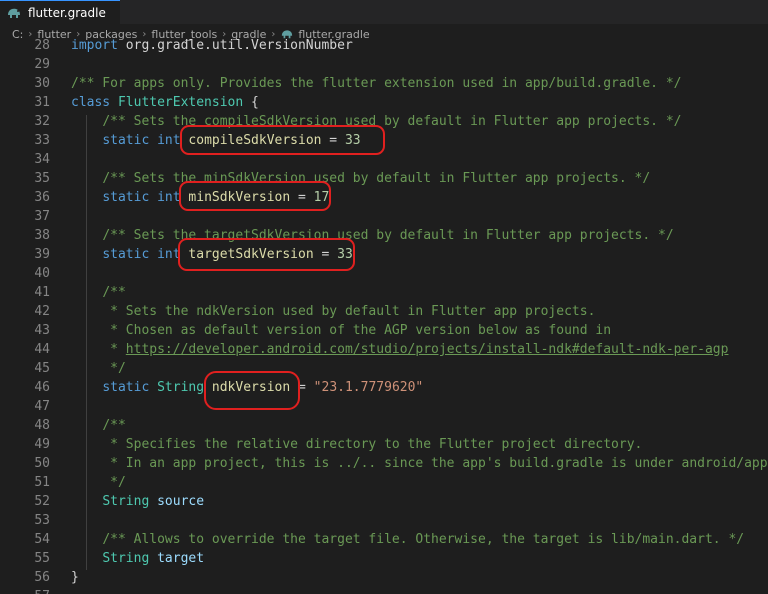 The width and height of the screenshot is (768, 594). I want to click on code-line: 47, so click(384, 406).